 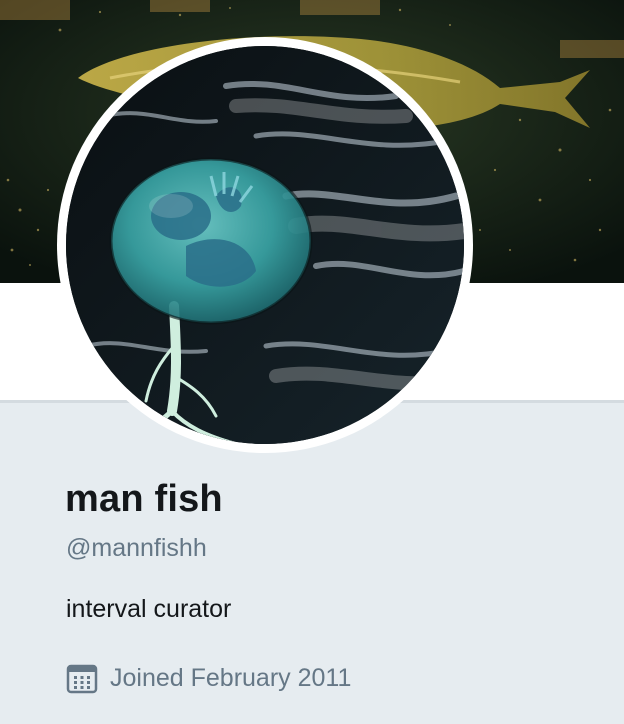 What do you see at coordinates (144, 499) in the screenshot?
I see `profile-name: man fish` at bounding box center [144, 499].